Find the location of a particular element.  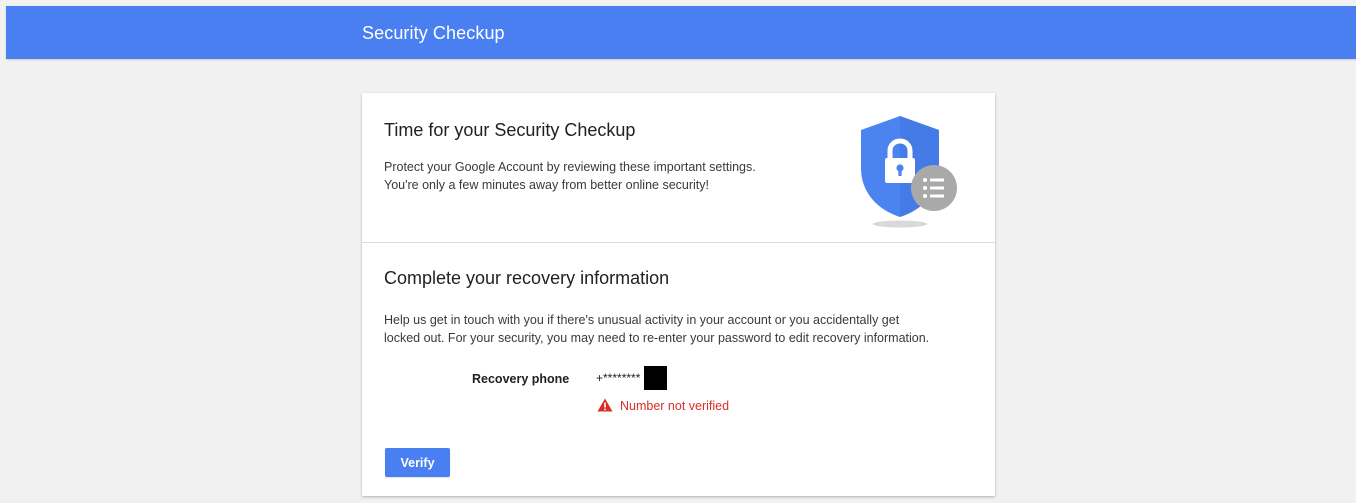

top-app-bar: Security Checkup is located at coordinates (681, 32).